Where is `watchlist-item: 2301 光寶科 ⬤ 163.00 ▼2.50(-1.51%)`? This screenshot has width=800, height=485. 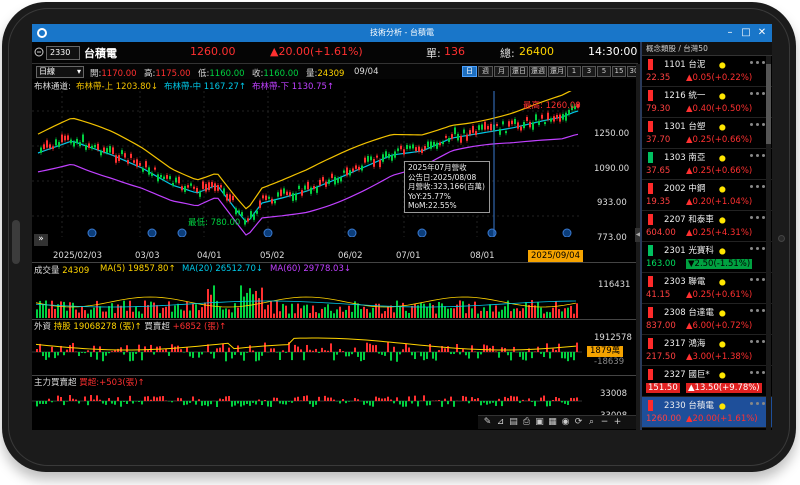 watchlist-item: 2301 光寶科 ⬤ 163.00 ▼2.50(-1.51%) is located at coordinates (707, 257).